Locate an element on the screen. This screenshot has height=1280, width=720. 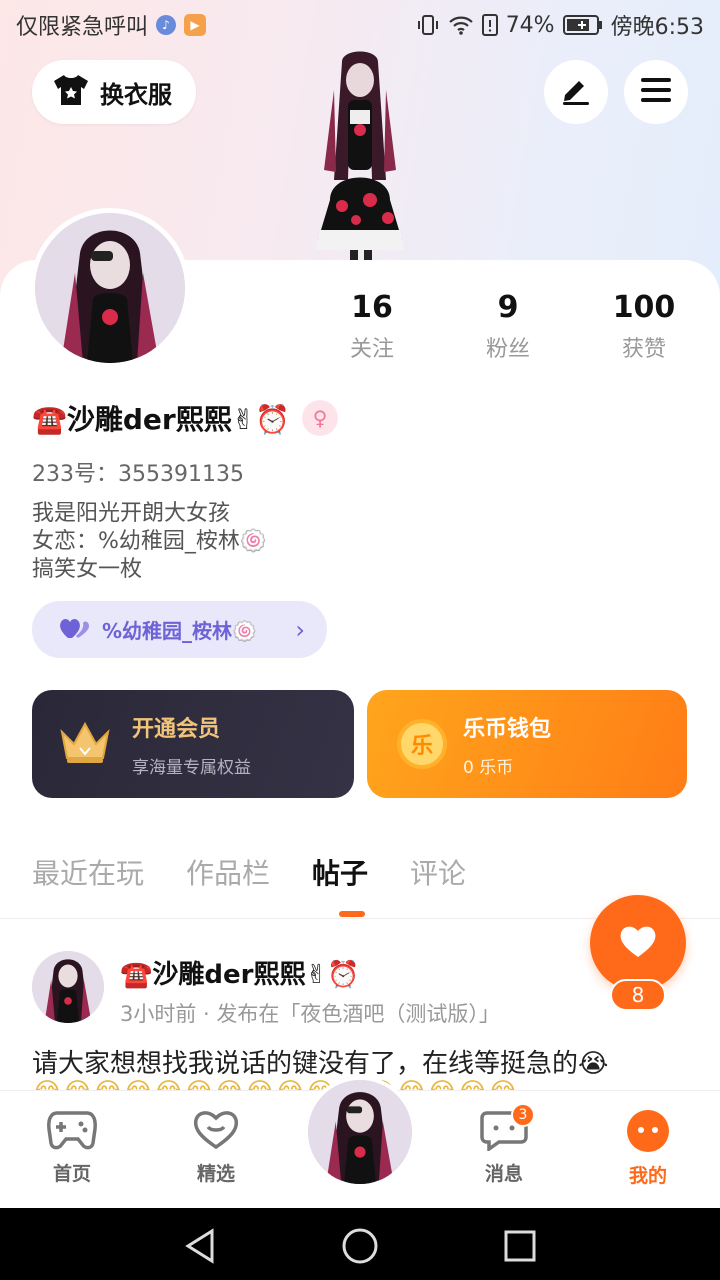
name-row: ☎️沙雕der熙熙✌⏰ ♀ is located at coordinates (185, 418).